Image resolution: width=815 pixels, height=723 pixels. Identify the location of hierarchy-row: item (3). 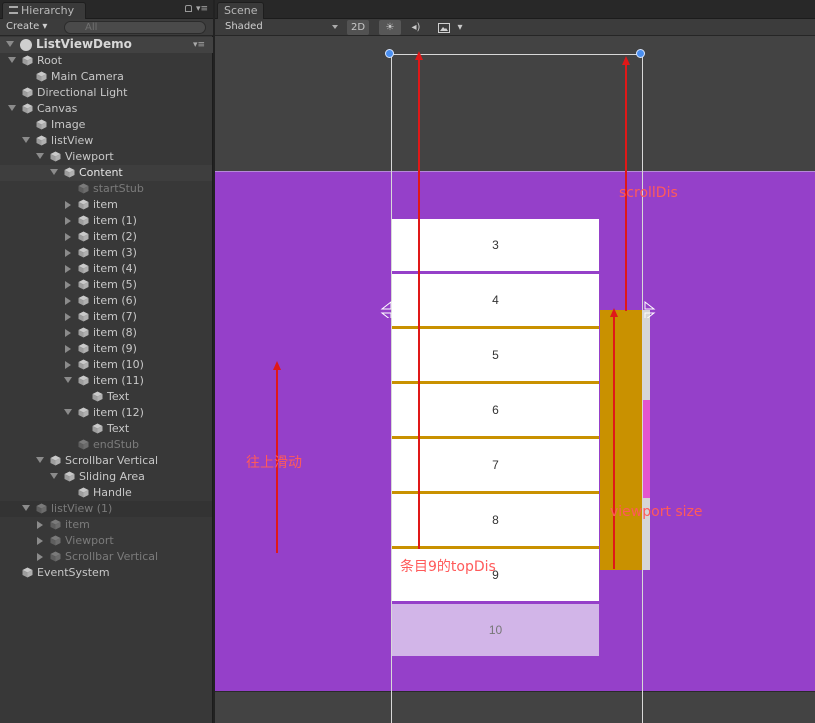
(106, 253).